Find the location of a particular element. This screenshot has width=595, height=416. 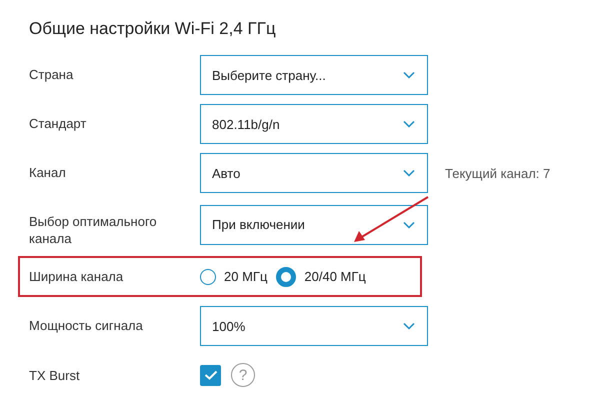

dropdown: 802.11b/g/n is located at coordinates (314, 124).